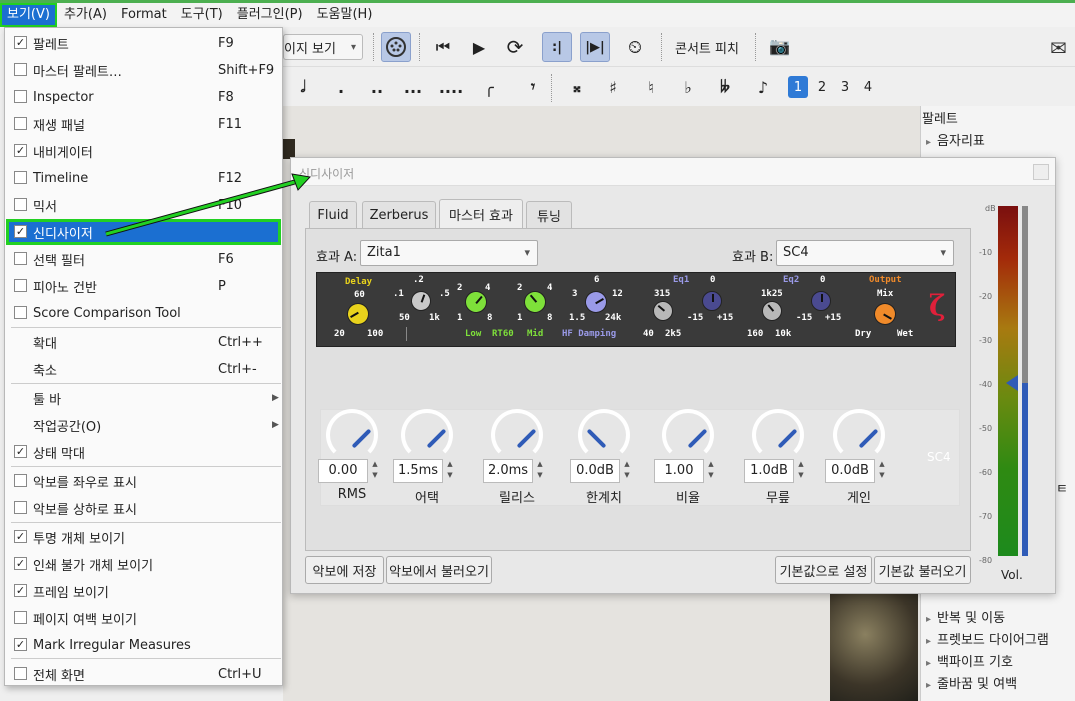 This screenshot has width=1075, height=701. What do you see at coordinates (143, 591) in the screenshot?
I see `view-menu-item: ✓ 프레임 보이기` at bounding box center [143, 591].